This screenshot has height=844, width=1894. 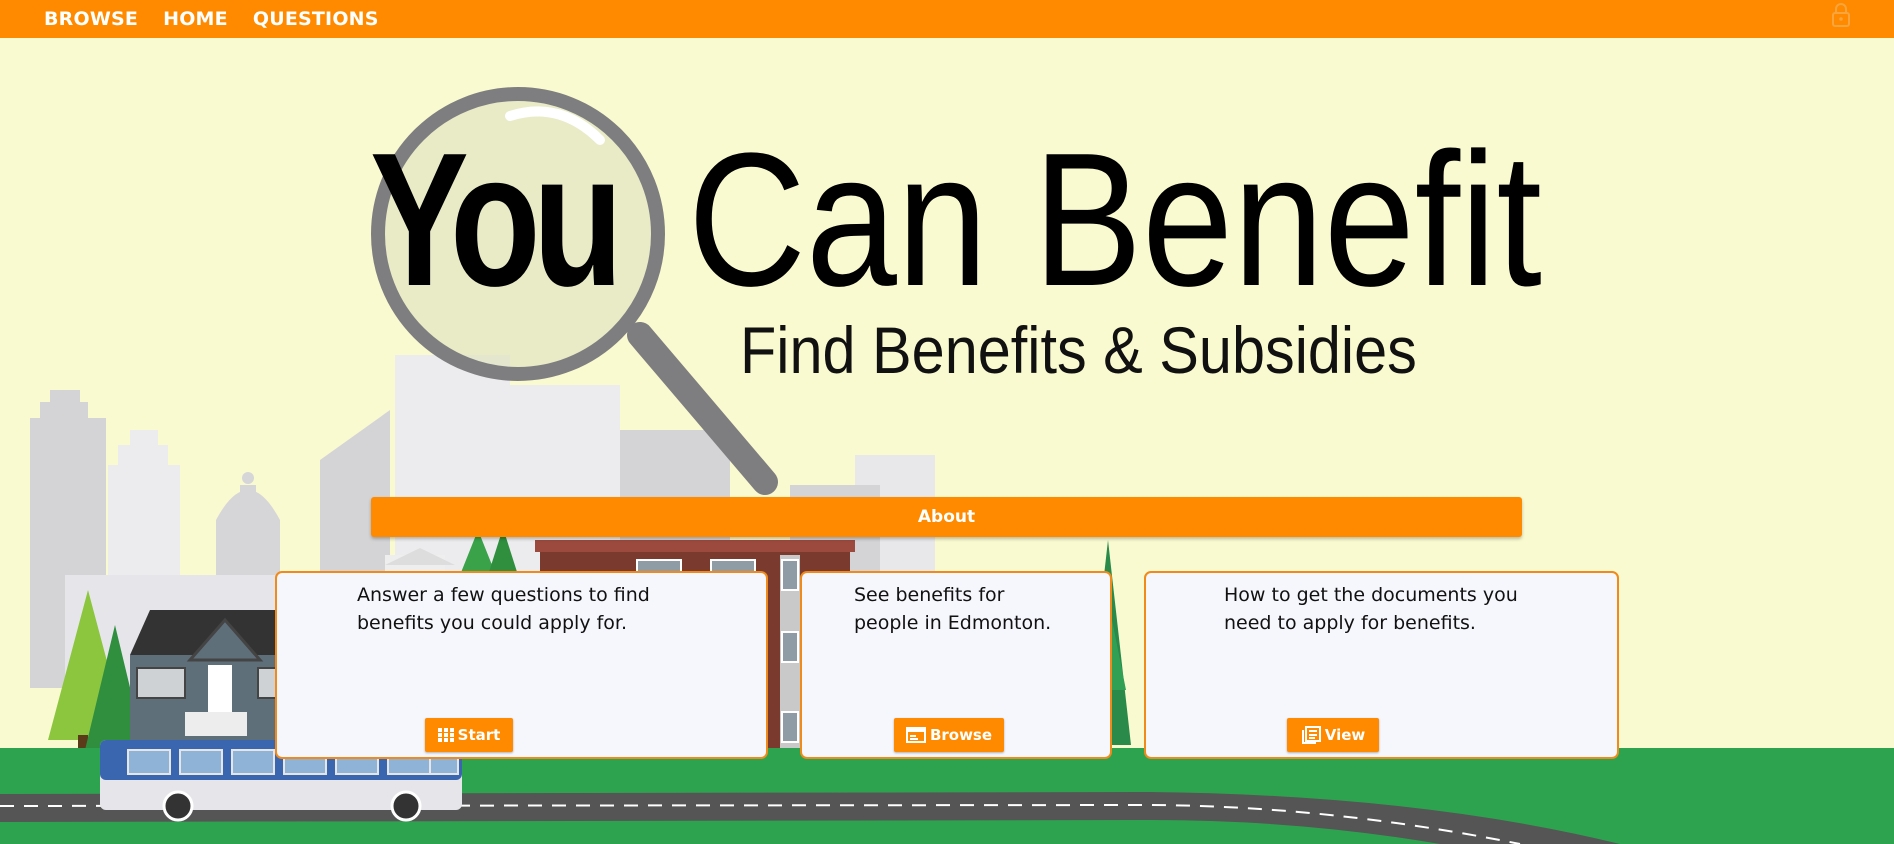 I want to click on start-button: Start, so click(x=469, y=735).